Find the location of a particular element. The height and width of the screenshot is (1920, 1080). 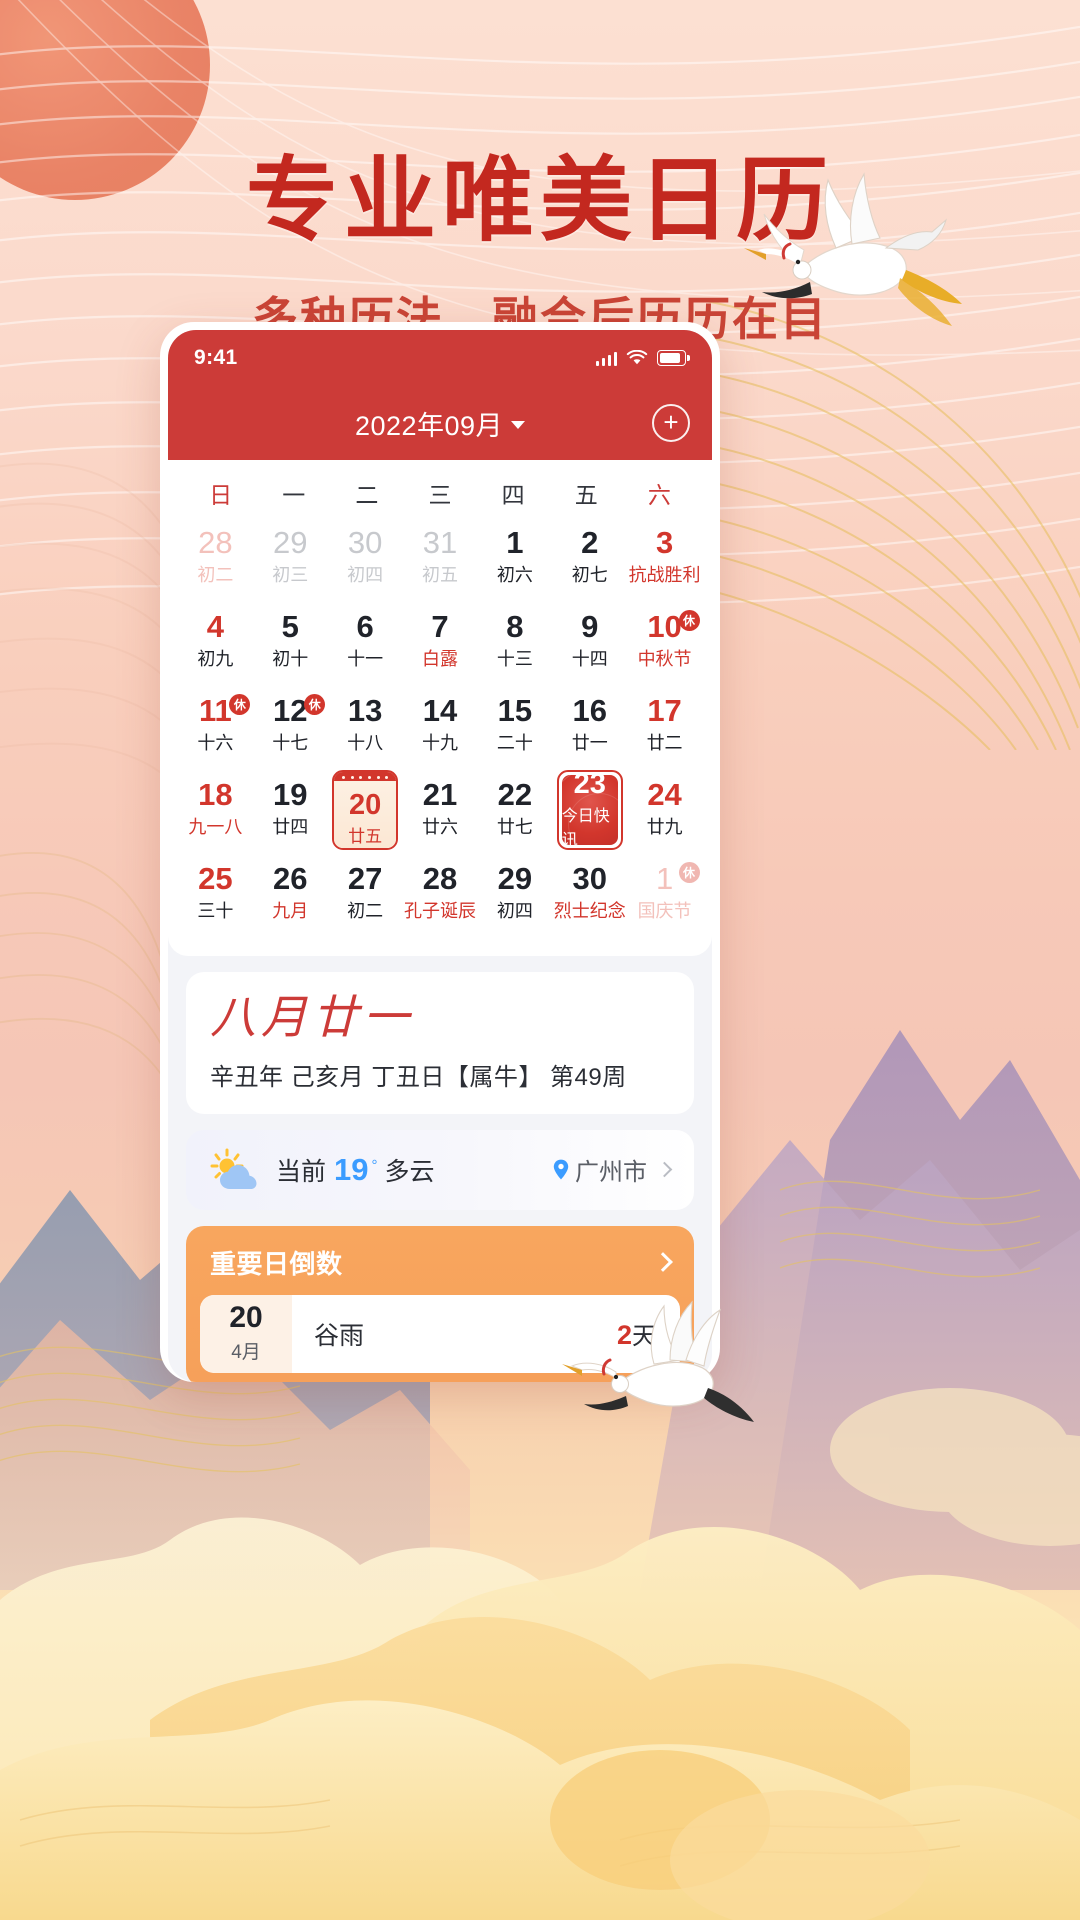

calendar-day-cell: 5 初十 is located at coordinates (290, 642).